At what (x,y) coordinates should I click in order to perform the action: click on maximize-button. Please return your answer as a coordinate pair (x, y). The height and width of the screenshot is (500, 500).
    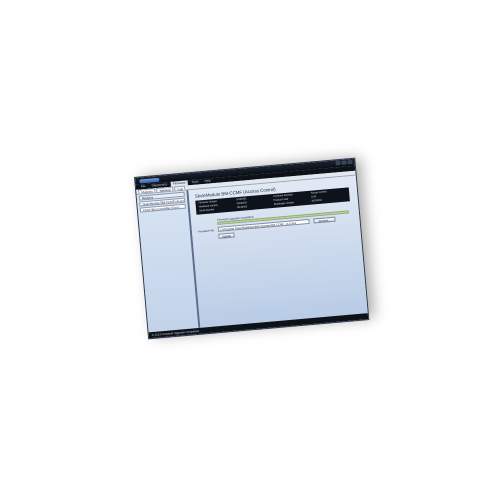
    Looking at the image, I should click on (344, 162).